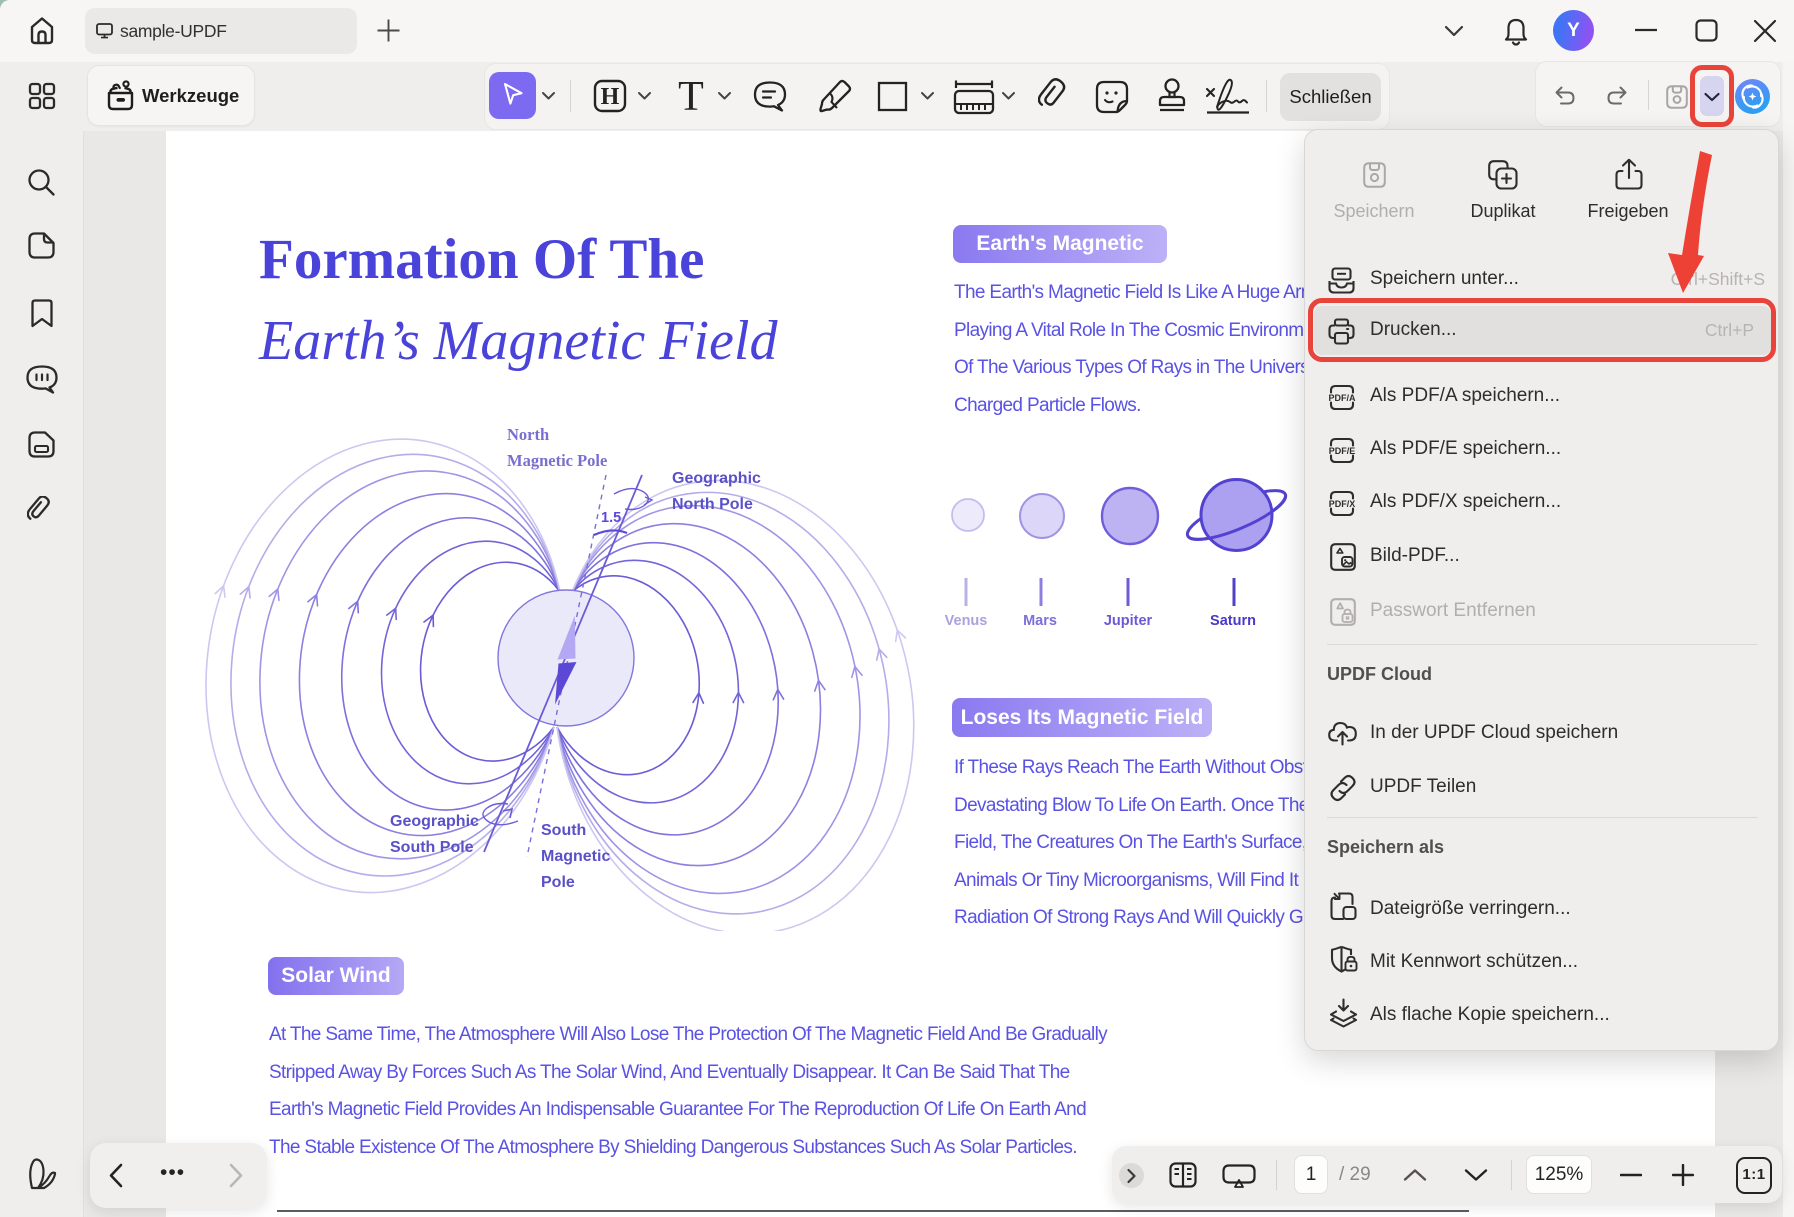  Describe the element at coordinates (563, 830) in the screenshot. I see `svg-text: South` at that location.